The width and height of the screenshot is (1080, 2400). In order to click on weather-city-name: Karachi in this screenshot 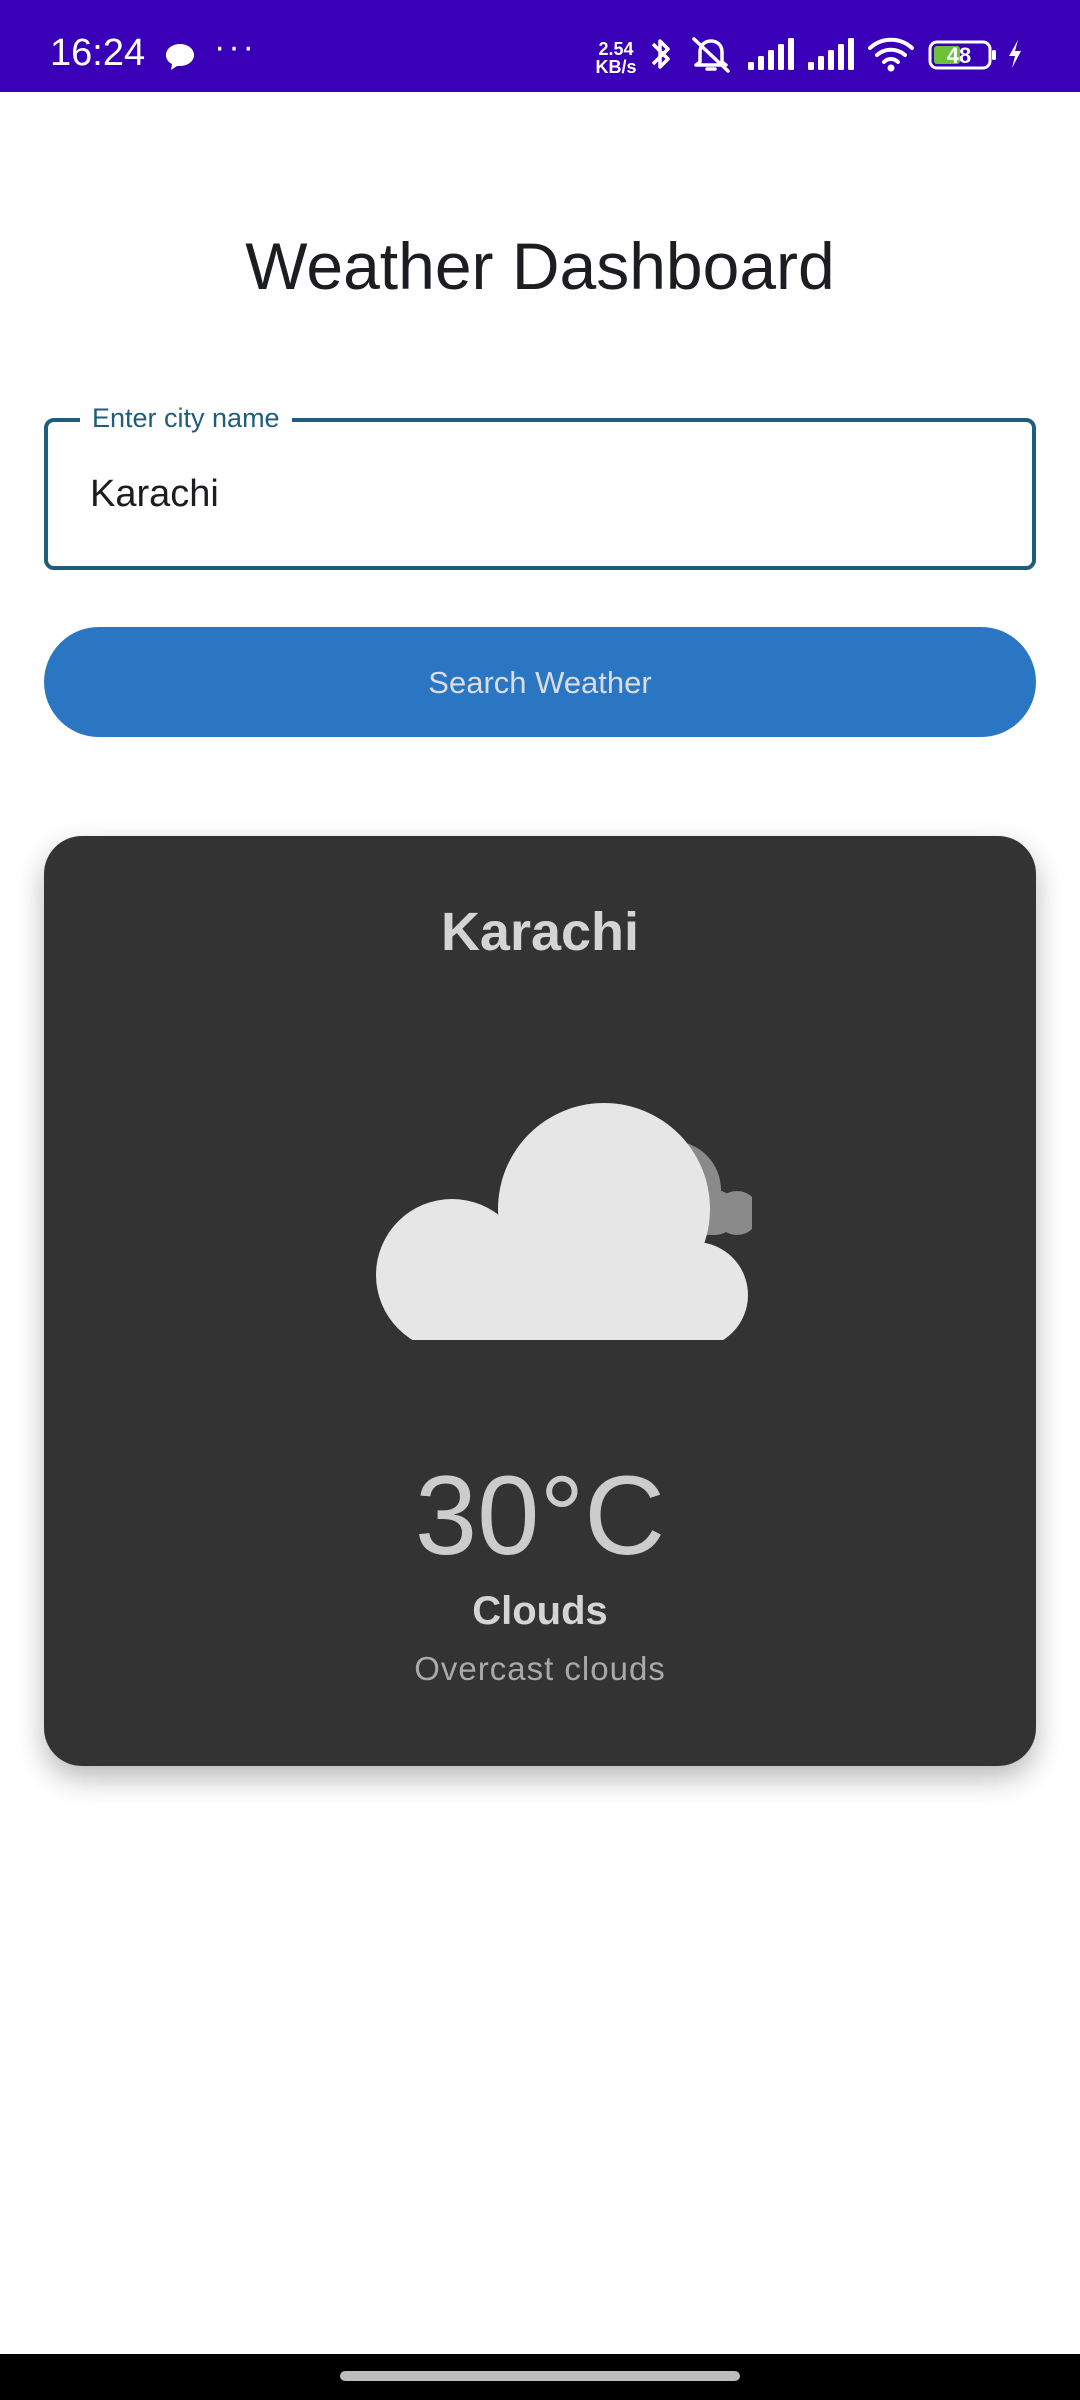, I will do `click(540, 932)`.